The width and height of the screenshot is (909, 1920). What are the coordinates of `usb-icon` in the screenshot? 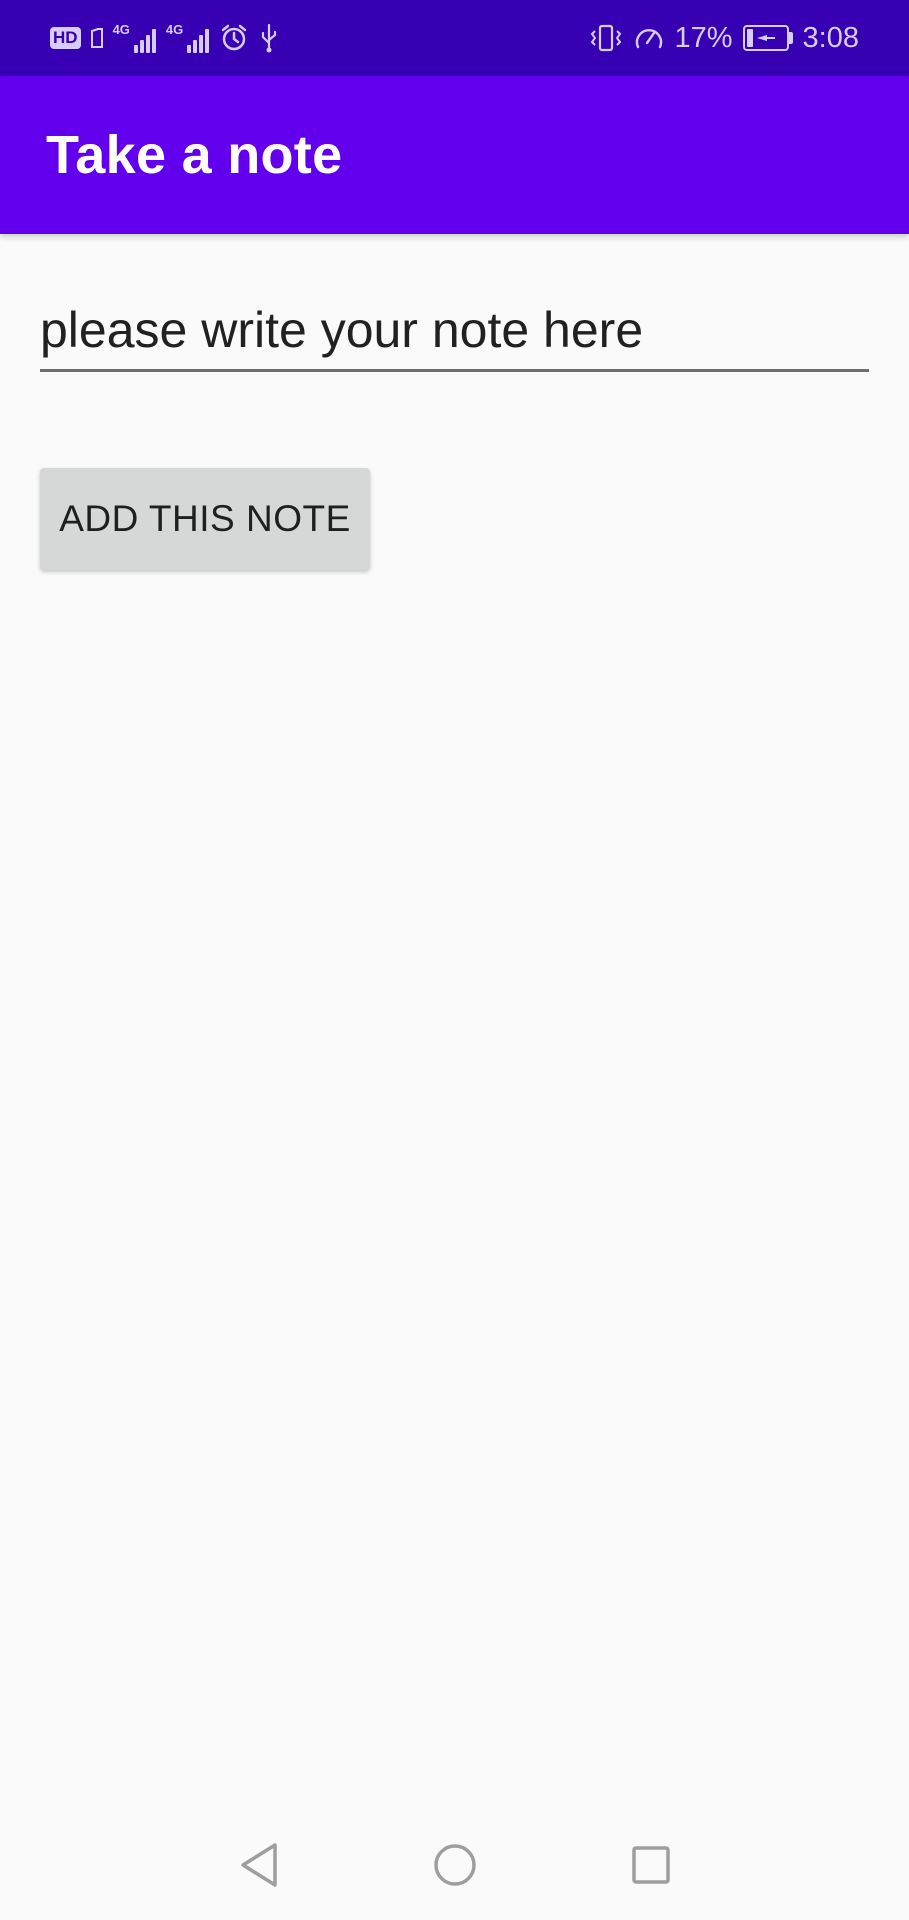 It's located at (269, 38).